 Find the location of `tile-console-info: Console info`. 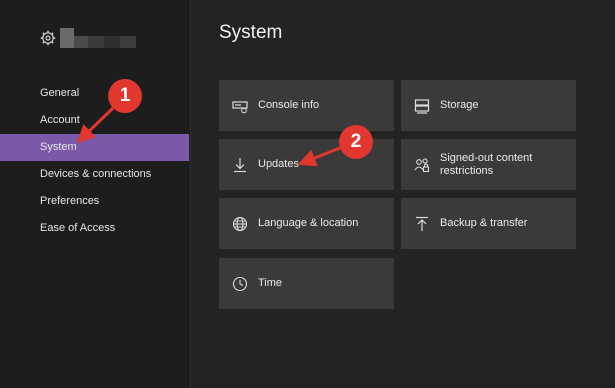

tile-console-info: Console info is located at coordinates (306, 105).